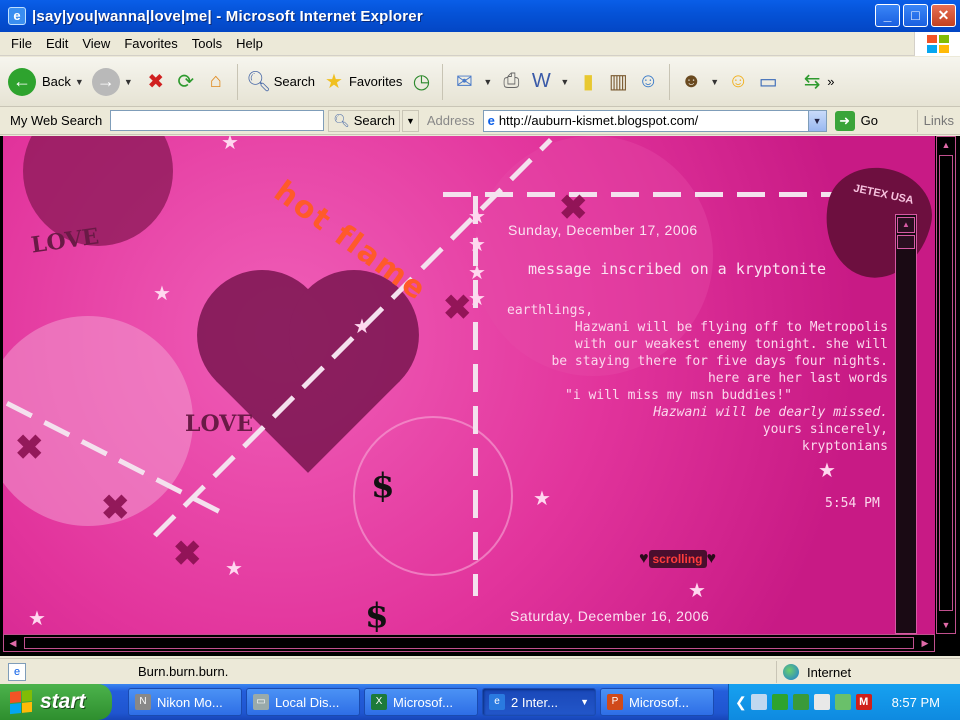 The image size is (960, 720). I want to click on disk-icon: ▭, so click(261, 702).